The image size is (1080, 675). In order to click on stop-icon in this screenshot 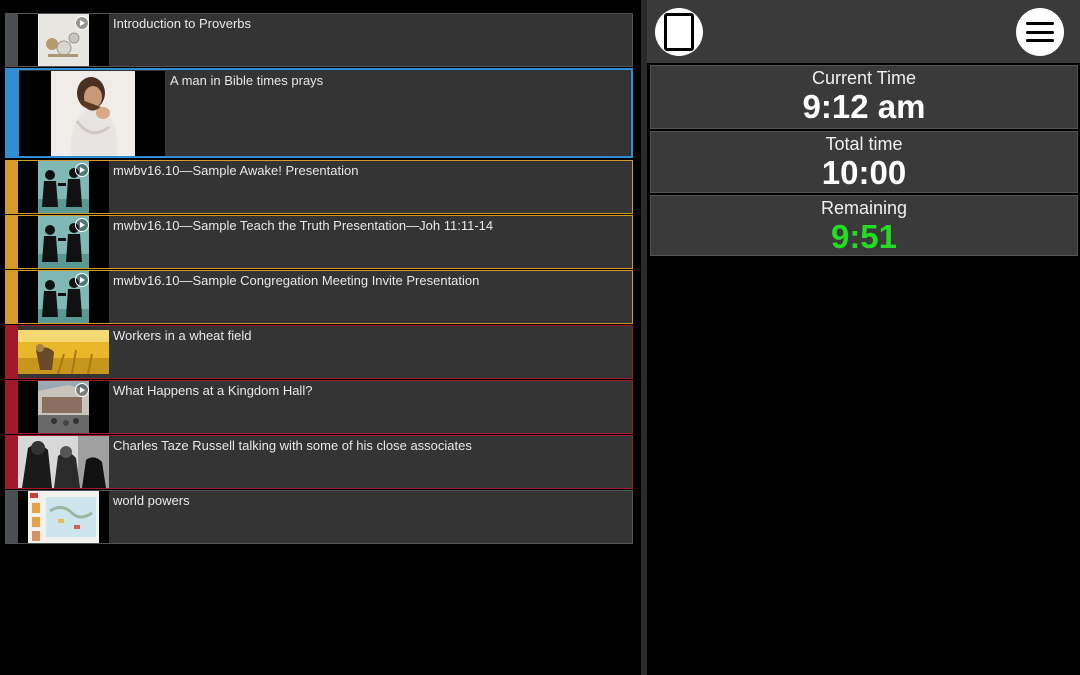, I will do `click(679, 32)`.